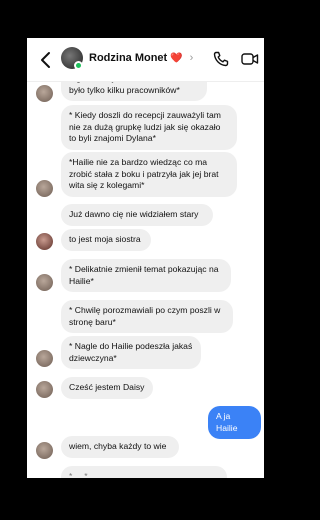 This screenshot has width=320, height=520. Describe the element at coordinates (120, 447) in the screenshot. I see `message-bubble: wiem, chyba każdy to wie` at that location.